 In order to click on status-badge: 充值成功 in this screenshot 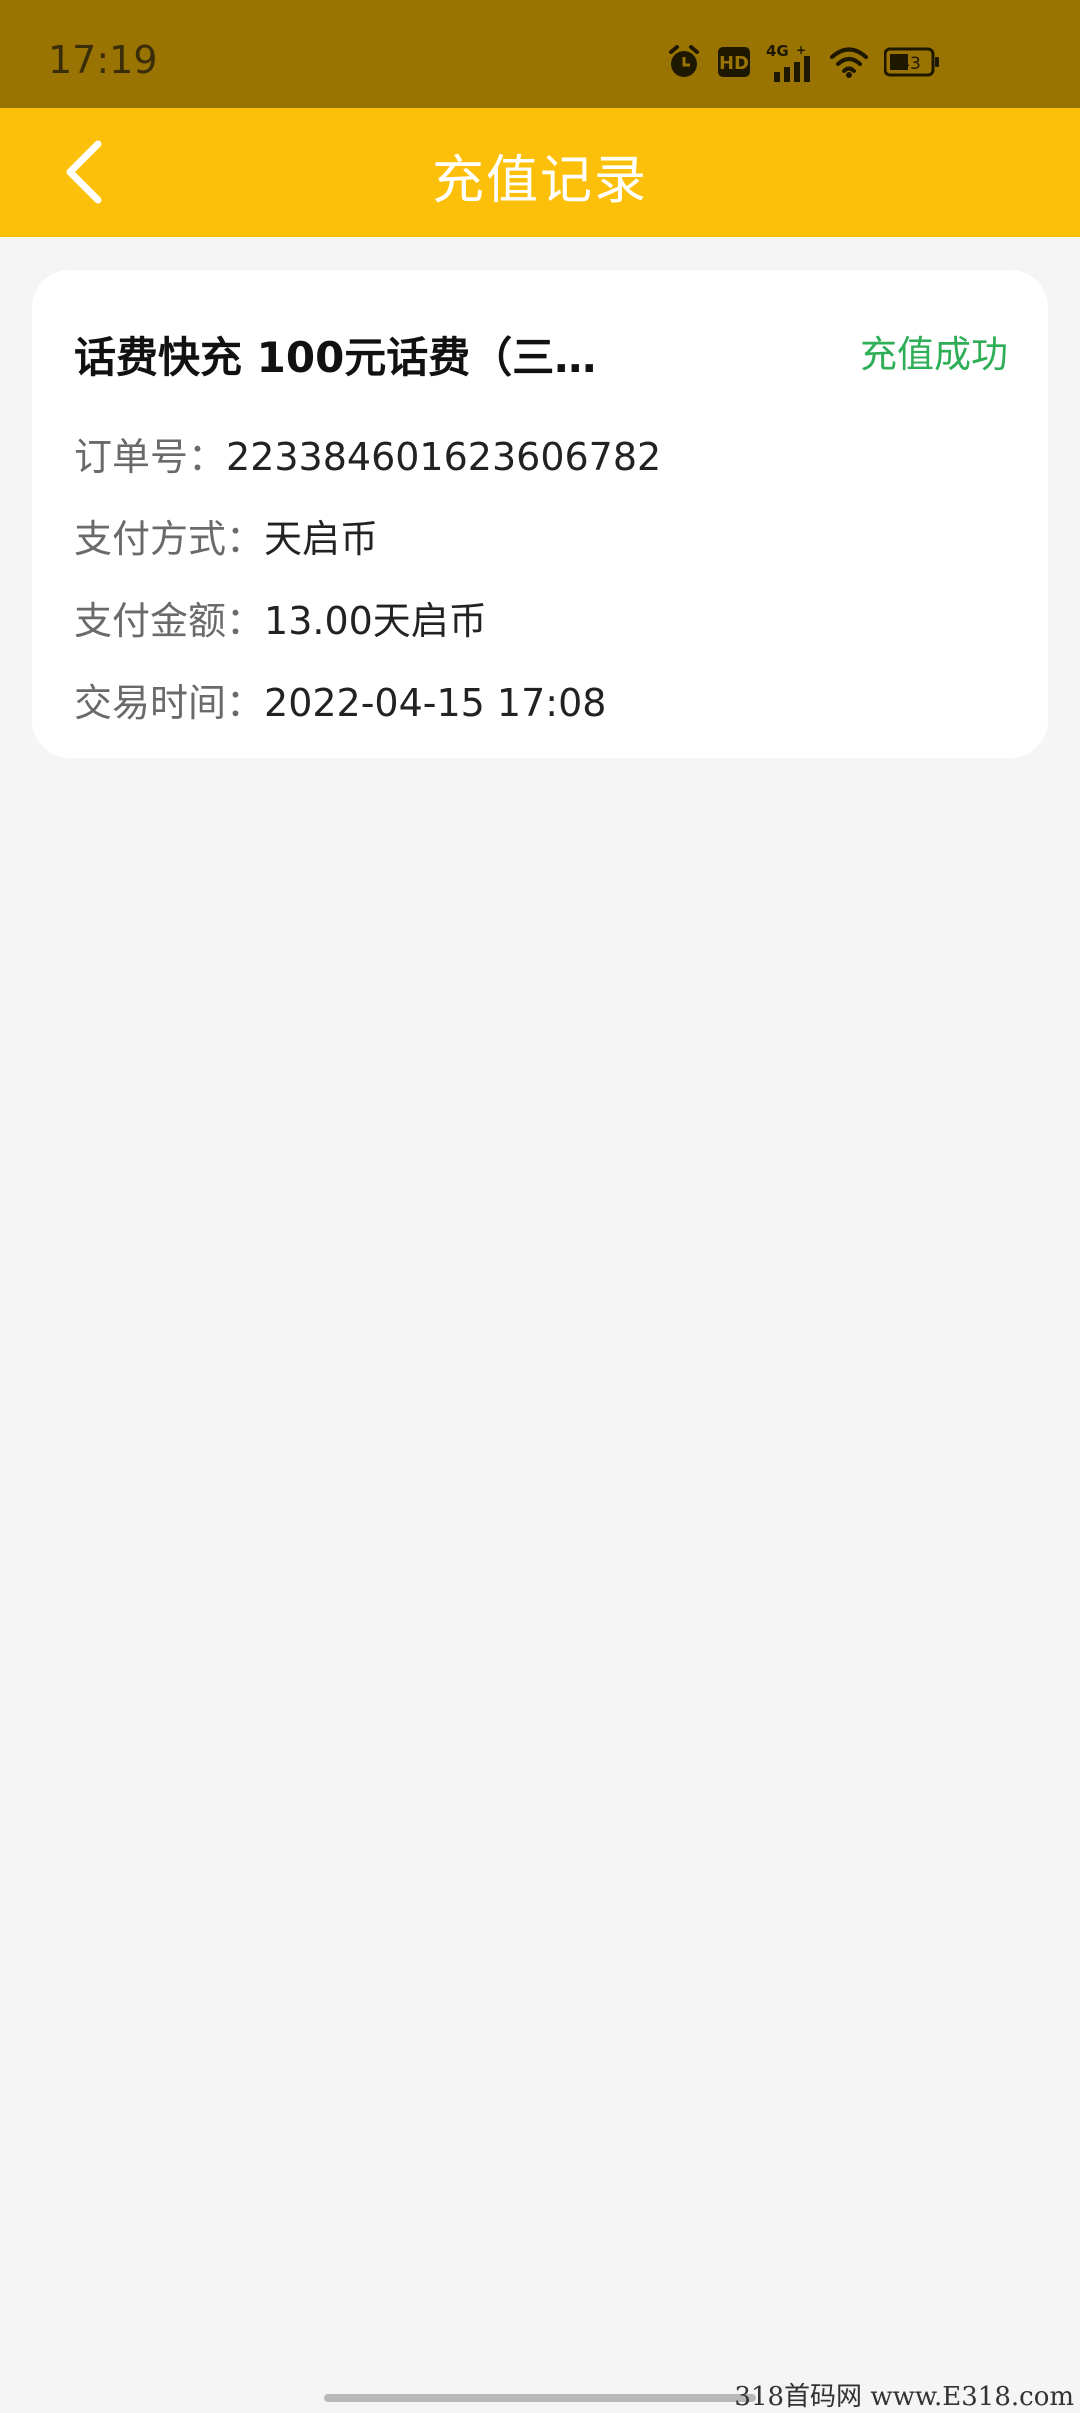, I will do `click(934, 354)`.